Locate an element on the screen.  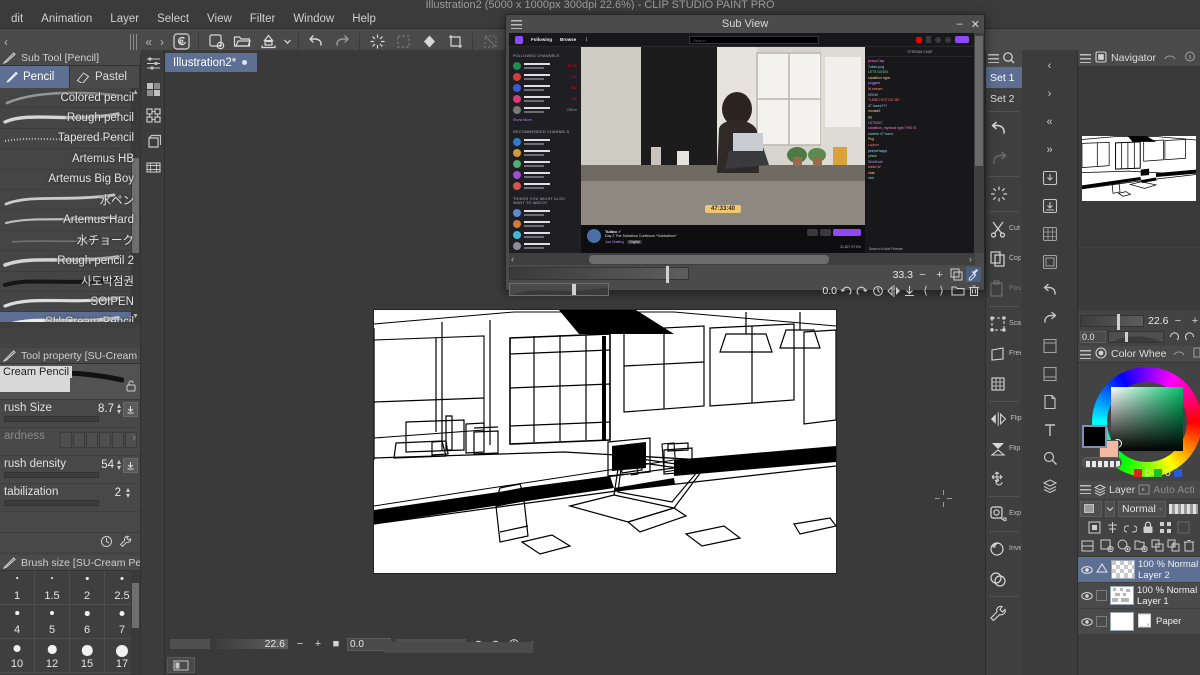
zoom-reset-button: ■ is located at coordinates (336, 644).